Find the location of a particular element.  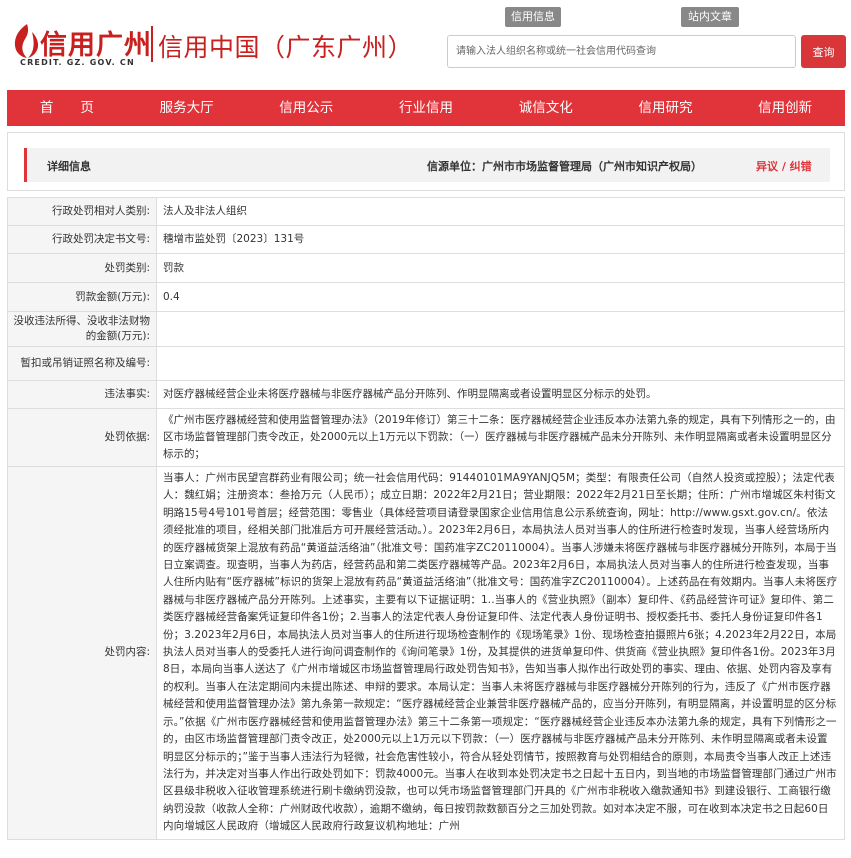

table-row: 行政处罚相对人类别: 法人及非法人组织 is located at coordinates (426, 211).